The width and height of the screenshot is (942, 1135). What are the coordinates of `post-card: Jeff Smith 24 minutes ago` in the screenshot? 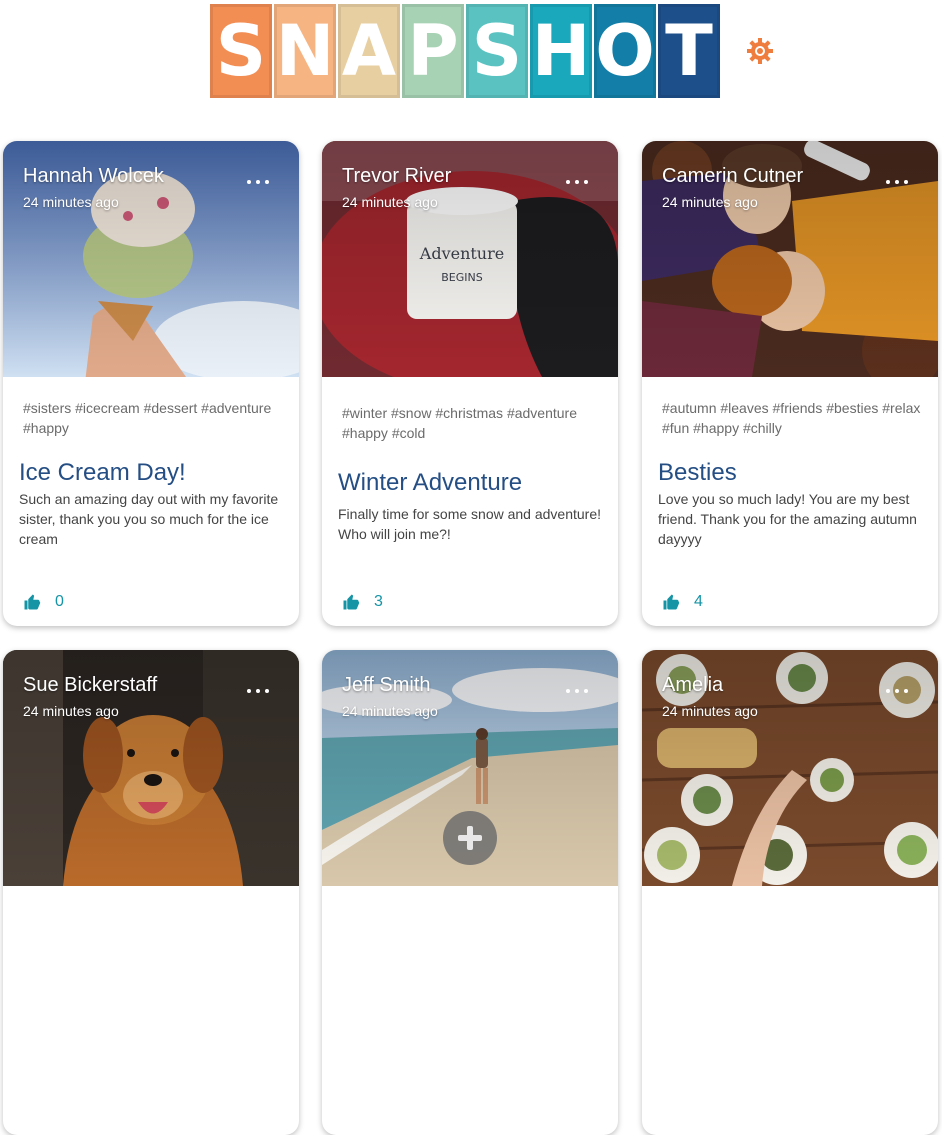 It's located at (470, 892).